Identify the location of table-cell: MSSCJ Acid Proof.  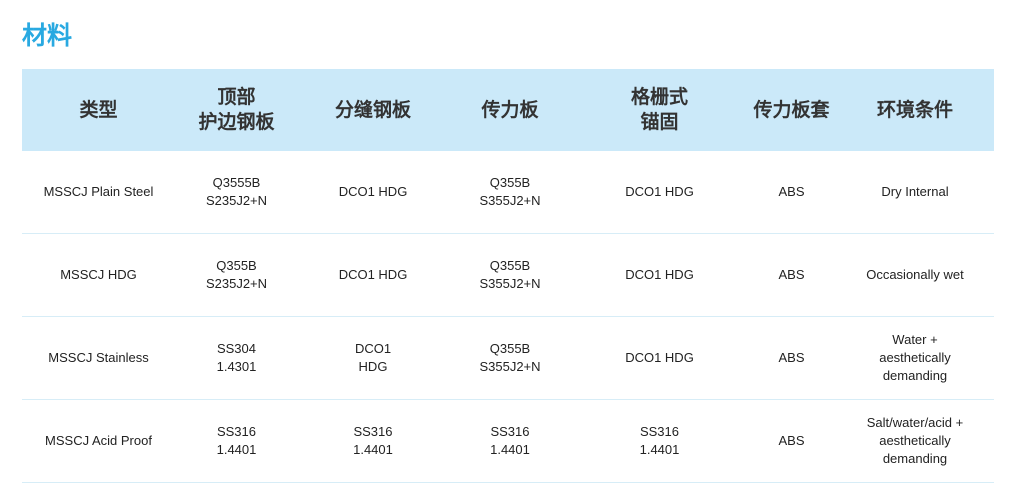
(98, 441).